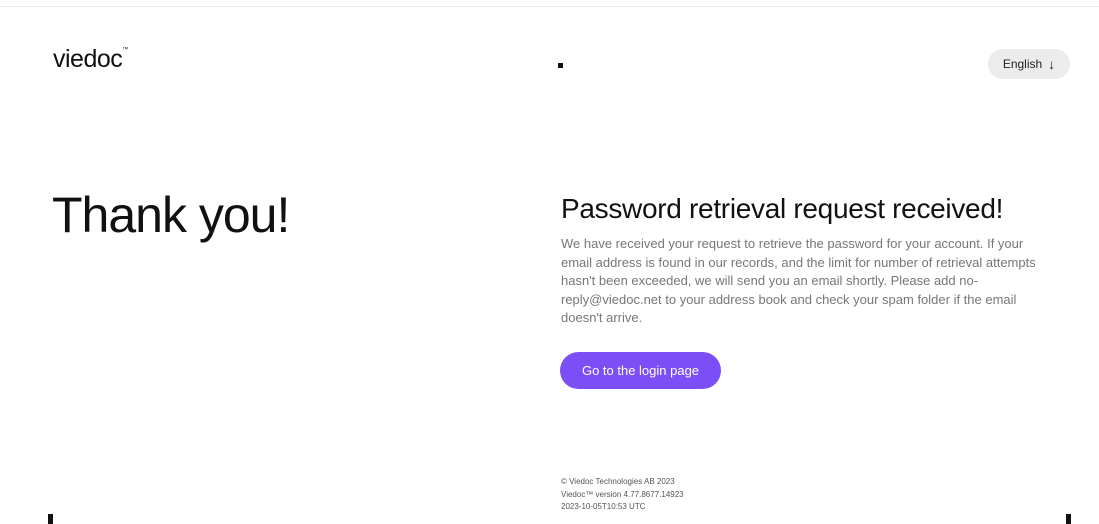 This screenshot has width=1099, height=524. Describe the element at coordinates (171, 215) in the screenshot. I see `thank-you-heading: Thank you!` at that location.